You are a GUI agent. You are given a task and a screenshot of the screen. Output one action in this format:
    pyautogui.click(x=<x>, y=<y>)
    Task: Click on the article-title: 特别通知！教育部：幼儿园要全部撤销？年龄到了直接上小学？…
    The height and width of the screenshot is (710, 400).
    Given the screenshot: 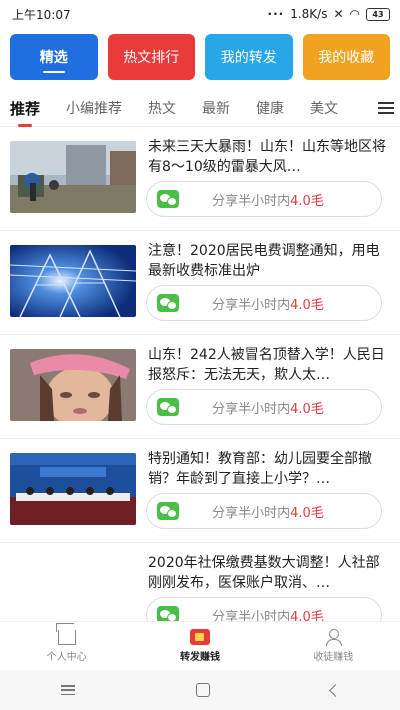 What is the action you would take?
    pyautogui.click(x=260, y=469)
    